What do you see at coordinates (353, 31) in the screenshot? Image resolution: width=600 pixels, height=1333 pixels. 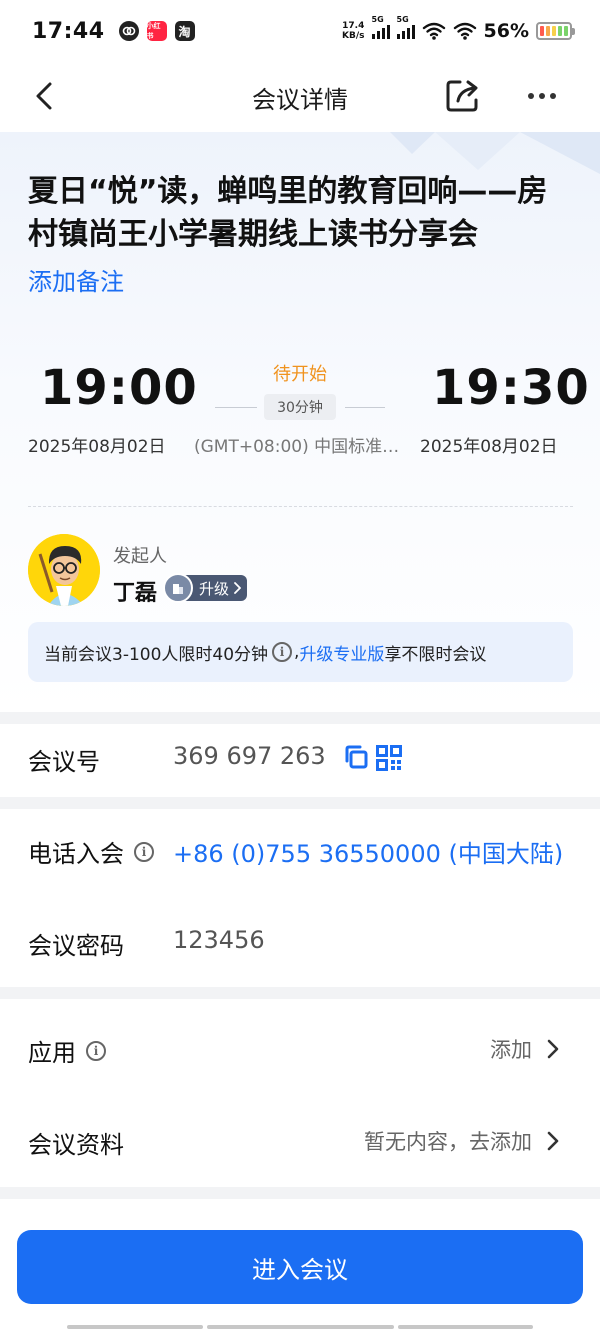 I see `net-speed: 17.4 KB/s` at bounding box center [353, 31].